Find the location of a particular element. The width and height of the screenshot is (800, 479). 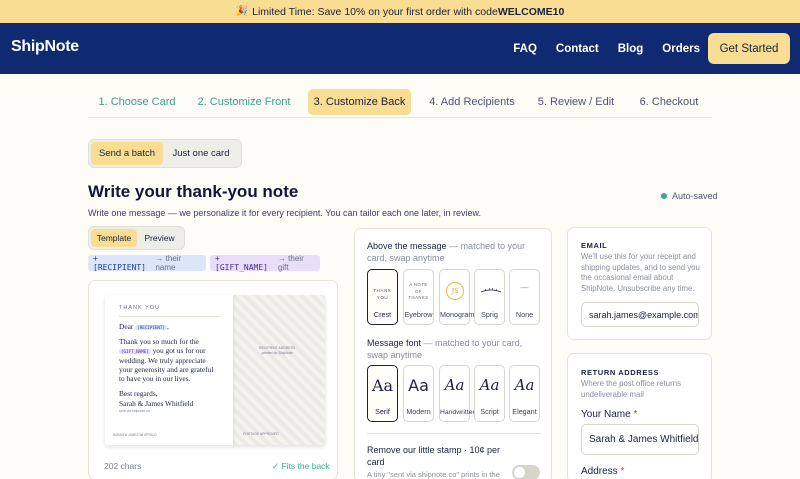

signature-line: Sarah & James Whitfield is located at coordinates (156, 403).